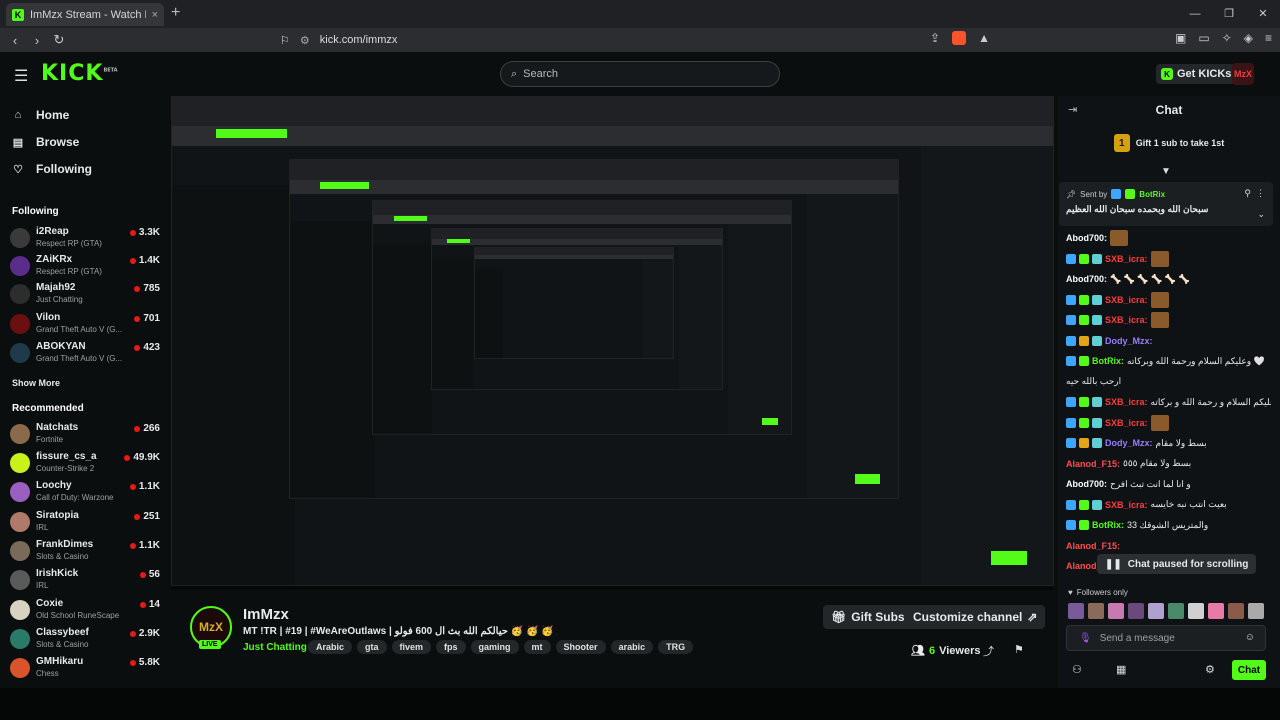 The height and width of the screenshot is (720, 1280). What do you see at coordinates (676, 647) in the screenshot?
I see `tag: TRG` at bounding box center [676, 647].